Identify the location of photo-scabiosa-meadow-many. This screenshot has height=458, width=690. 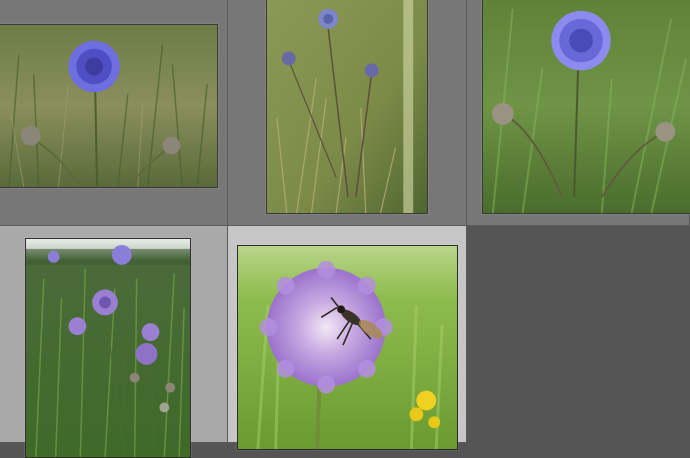
(108, 348).